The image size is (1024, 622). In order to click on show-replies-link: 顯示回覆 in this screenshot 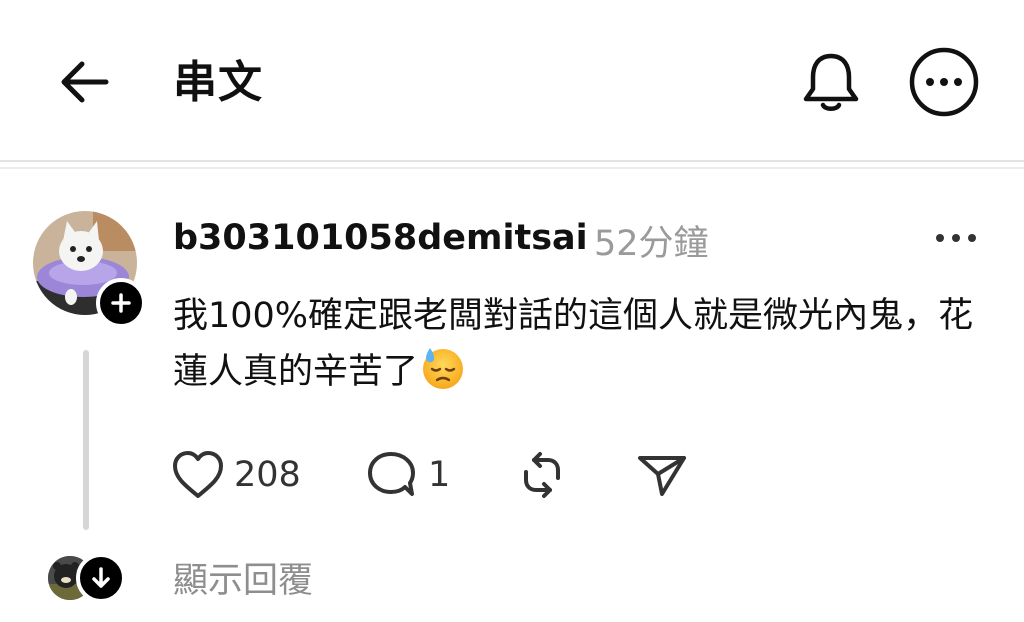, I will do `click(243, 581)`.